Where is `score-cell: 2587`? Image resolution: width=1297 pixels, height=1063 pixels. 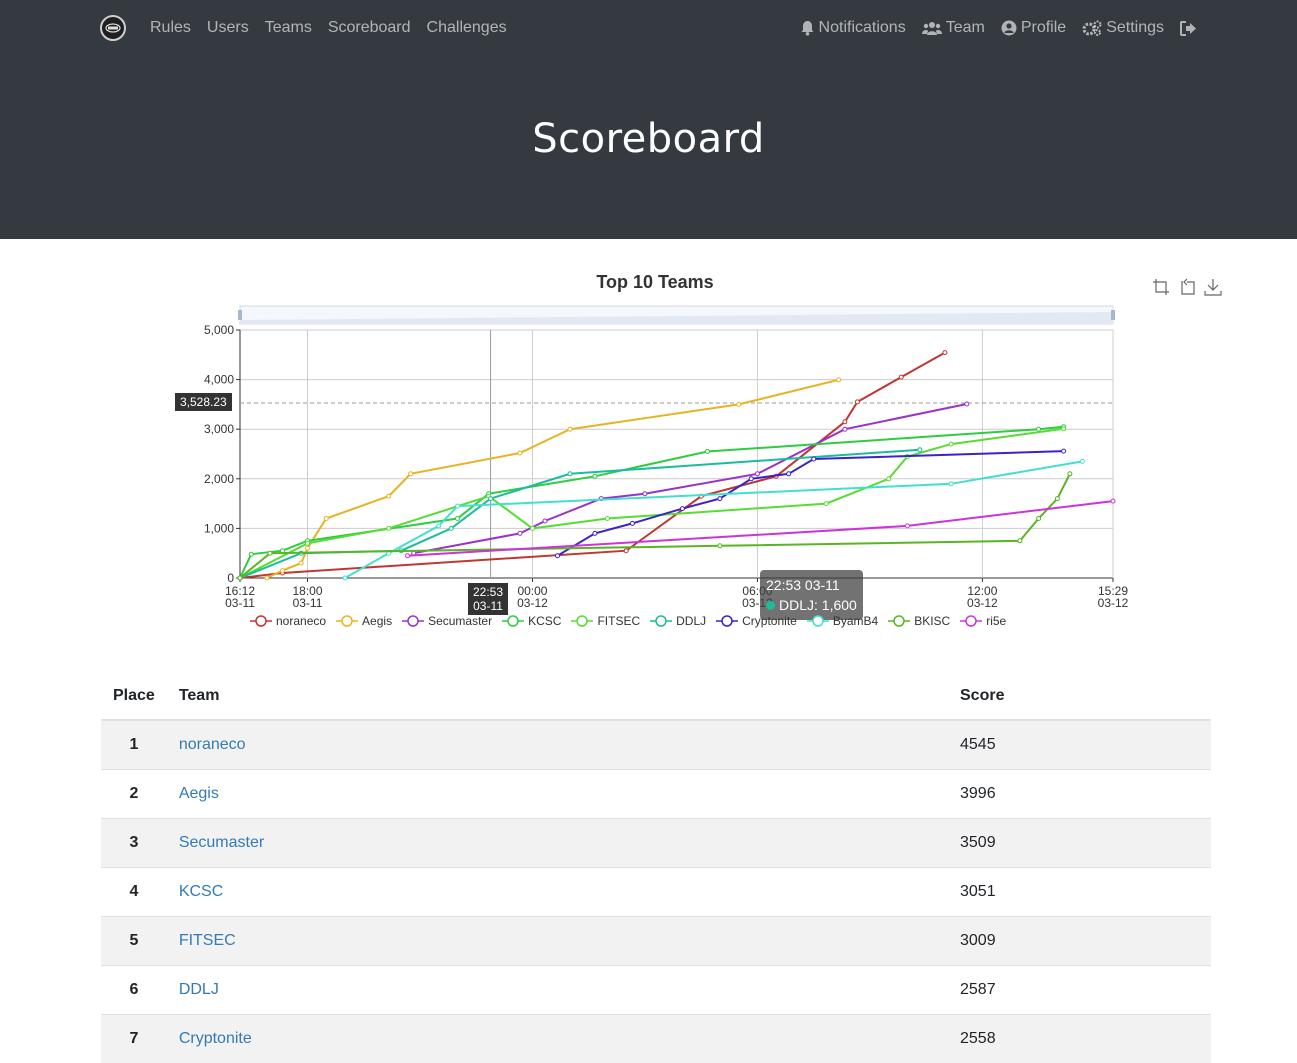 score-cell: 2587 is located at coordinates (1079, 990).